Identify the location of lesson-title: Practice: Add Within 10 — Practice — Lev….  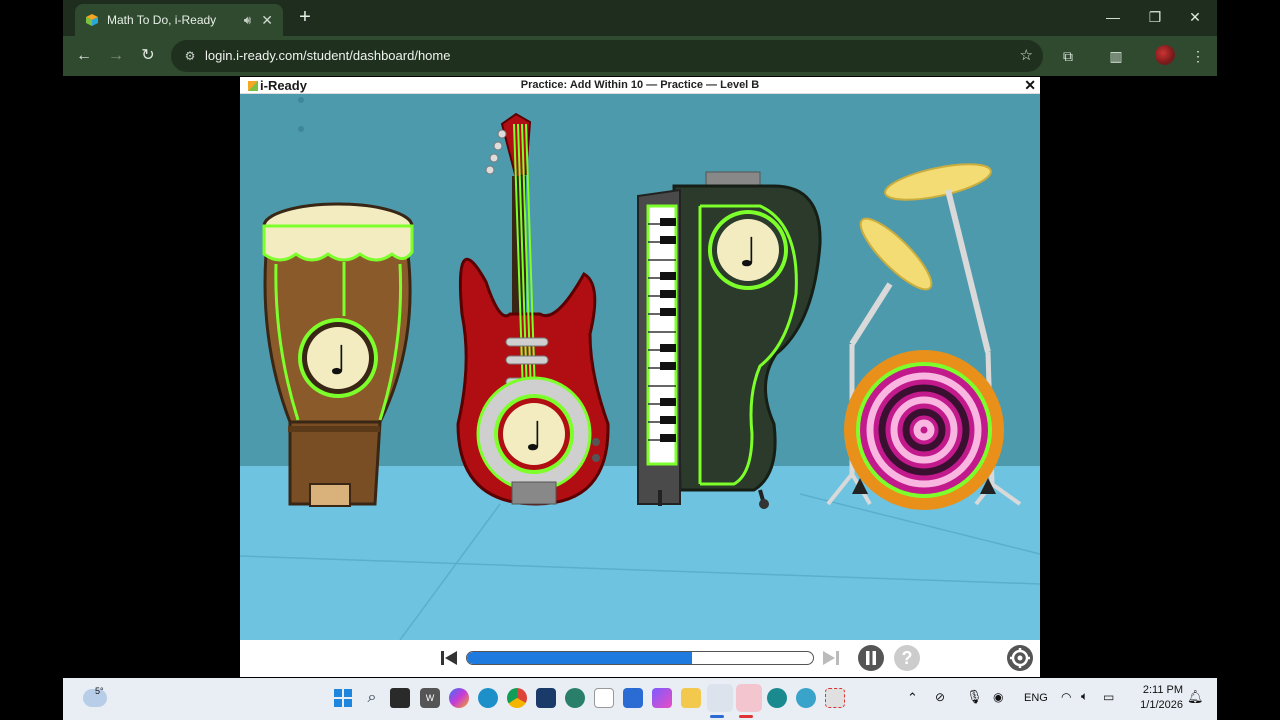
(640, 85).